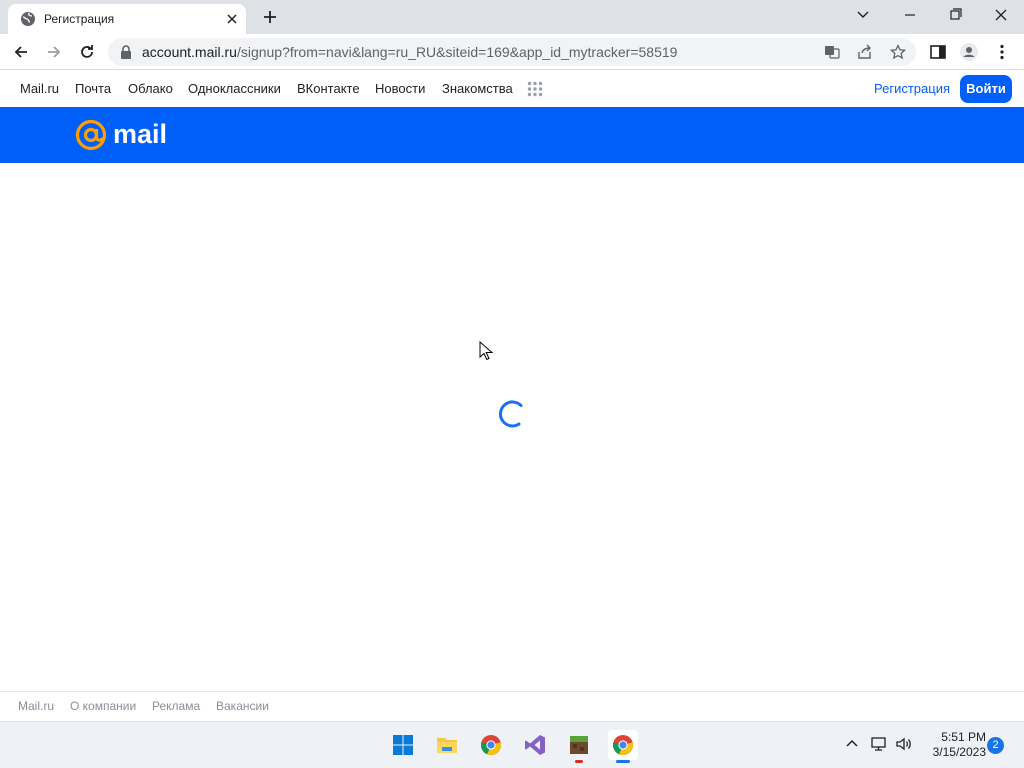  I want to click on reload-icon, so click(87, 52).